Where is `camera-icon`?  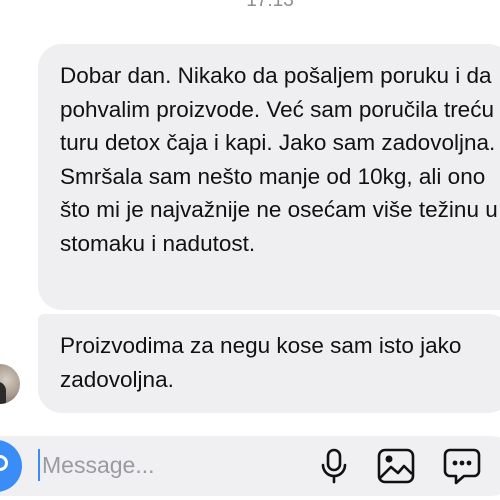
camera-icon is located at coordinates (4, 463).